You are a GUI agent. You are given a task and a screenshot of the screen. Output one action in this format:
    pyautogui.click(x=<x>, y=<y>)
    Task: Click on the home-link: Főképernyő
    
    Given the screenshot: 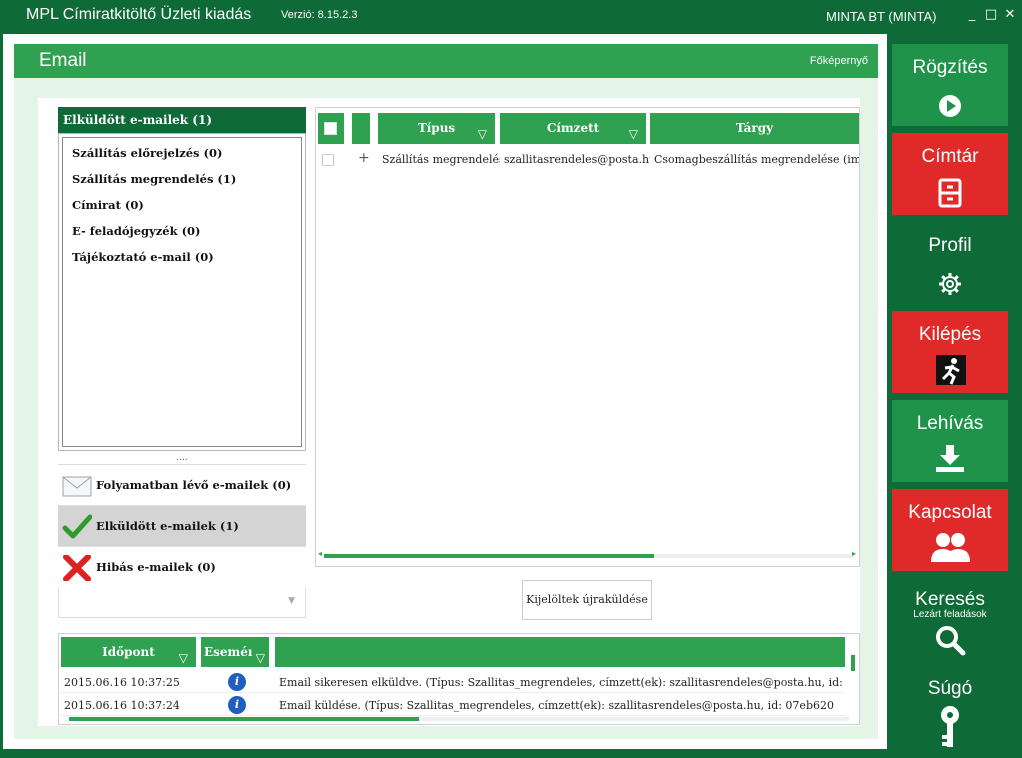 What is the action you would take?
    pyautogui.click(x=839, y=61)
    